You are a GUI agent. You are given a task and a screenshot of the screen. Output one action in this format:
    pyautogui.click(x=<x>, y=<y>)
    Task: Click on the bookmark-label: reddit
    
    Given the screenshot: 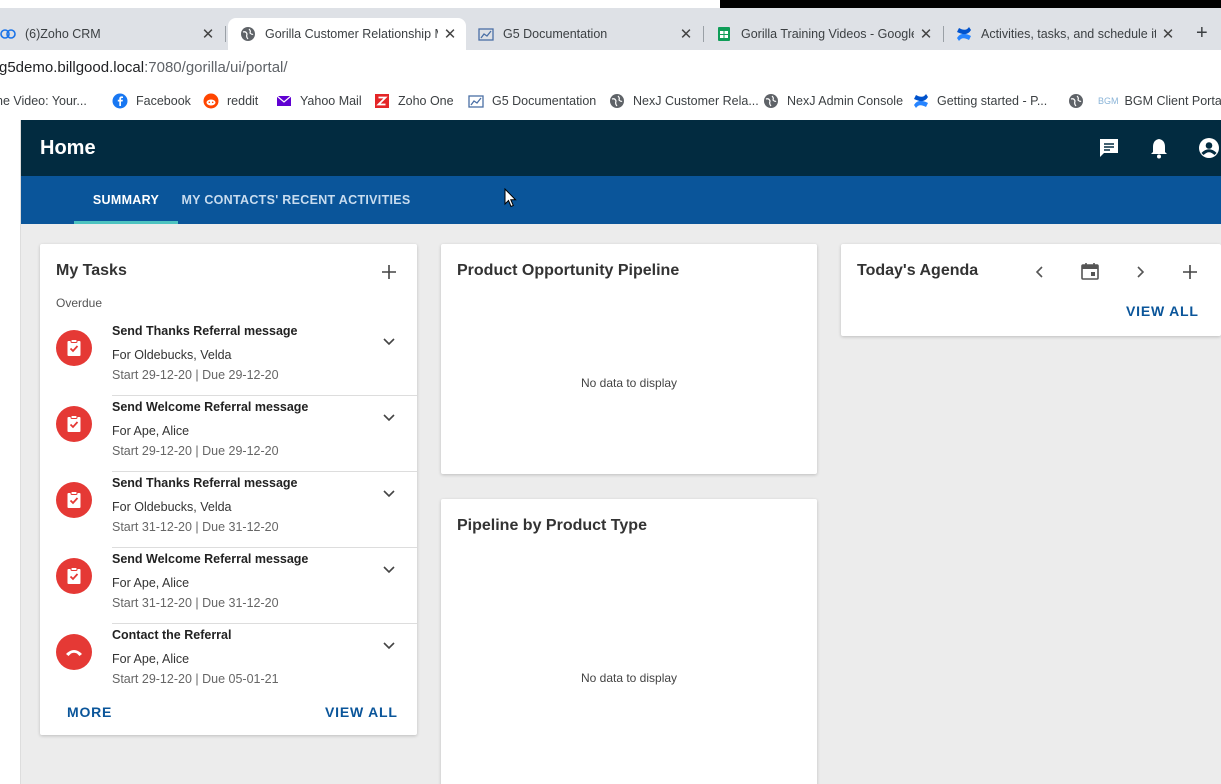 What is the action you would take?
    pyautogui.click(x=243, y=101)
    